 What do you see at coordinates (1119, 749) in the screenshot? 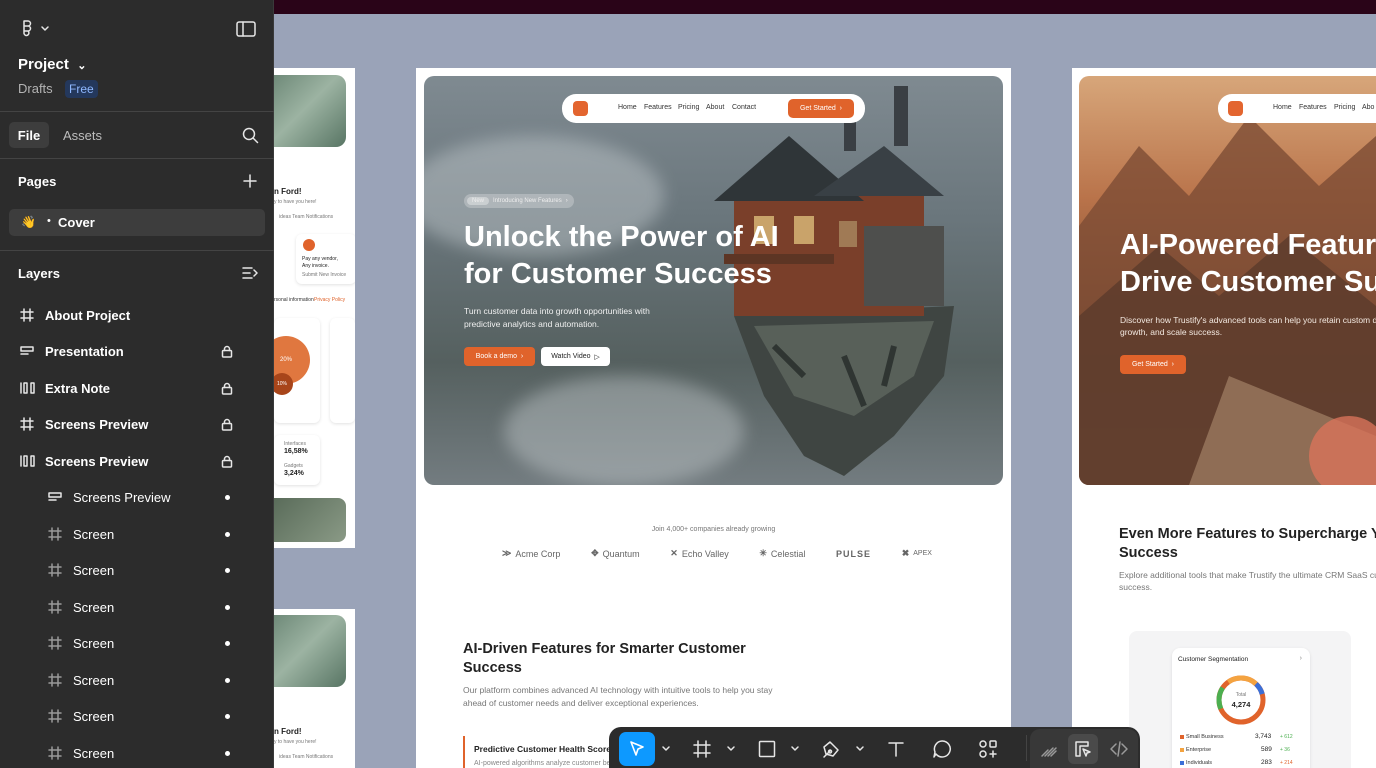
I see `dev-mode-button` at bounding box center [1119, 749].